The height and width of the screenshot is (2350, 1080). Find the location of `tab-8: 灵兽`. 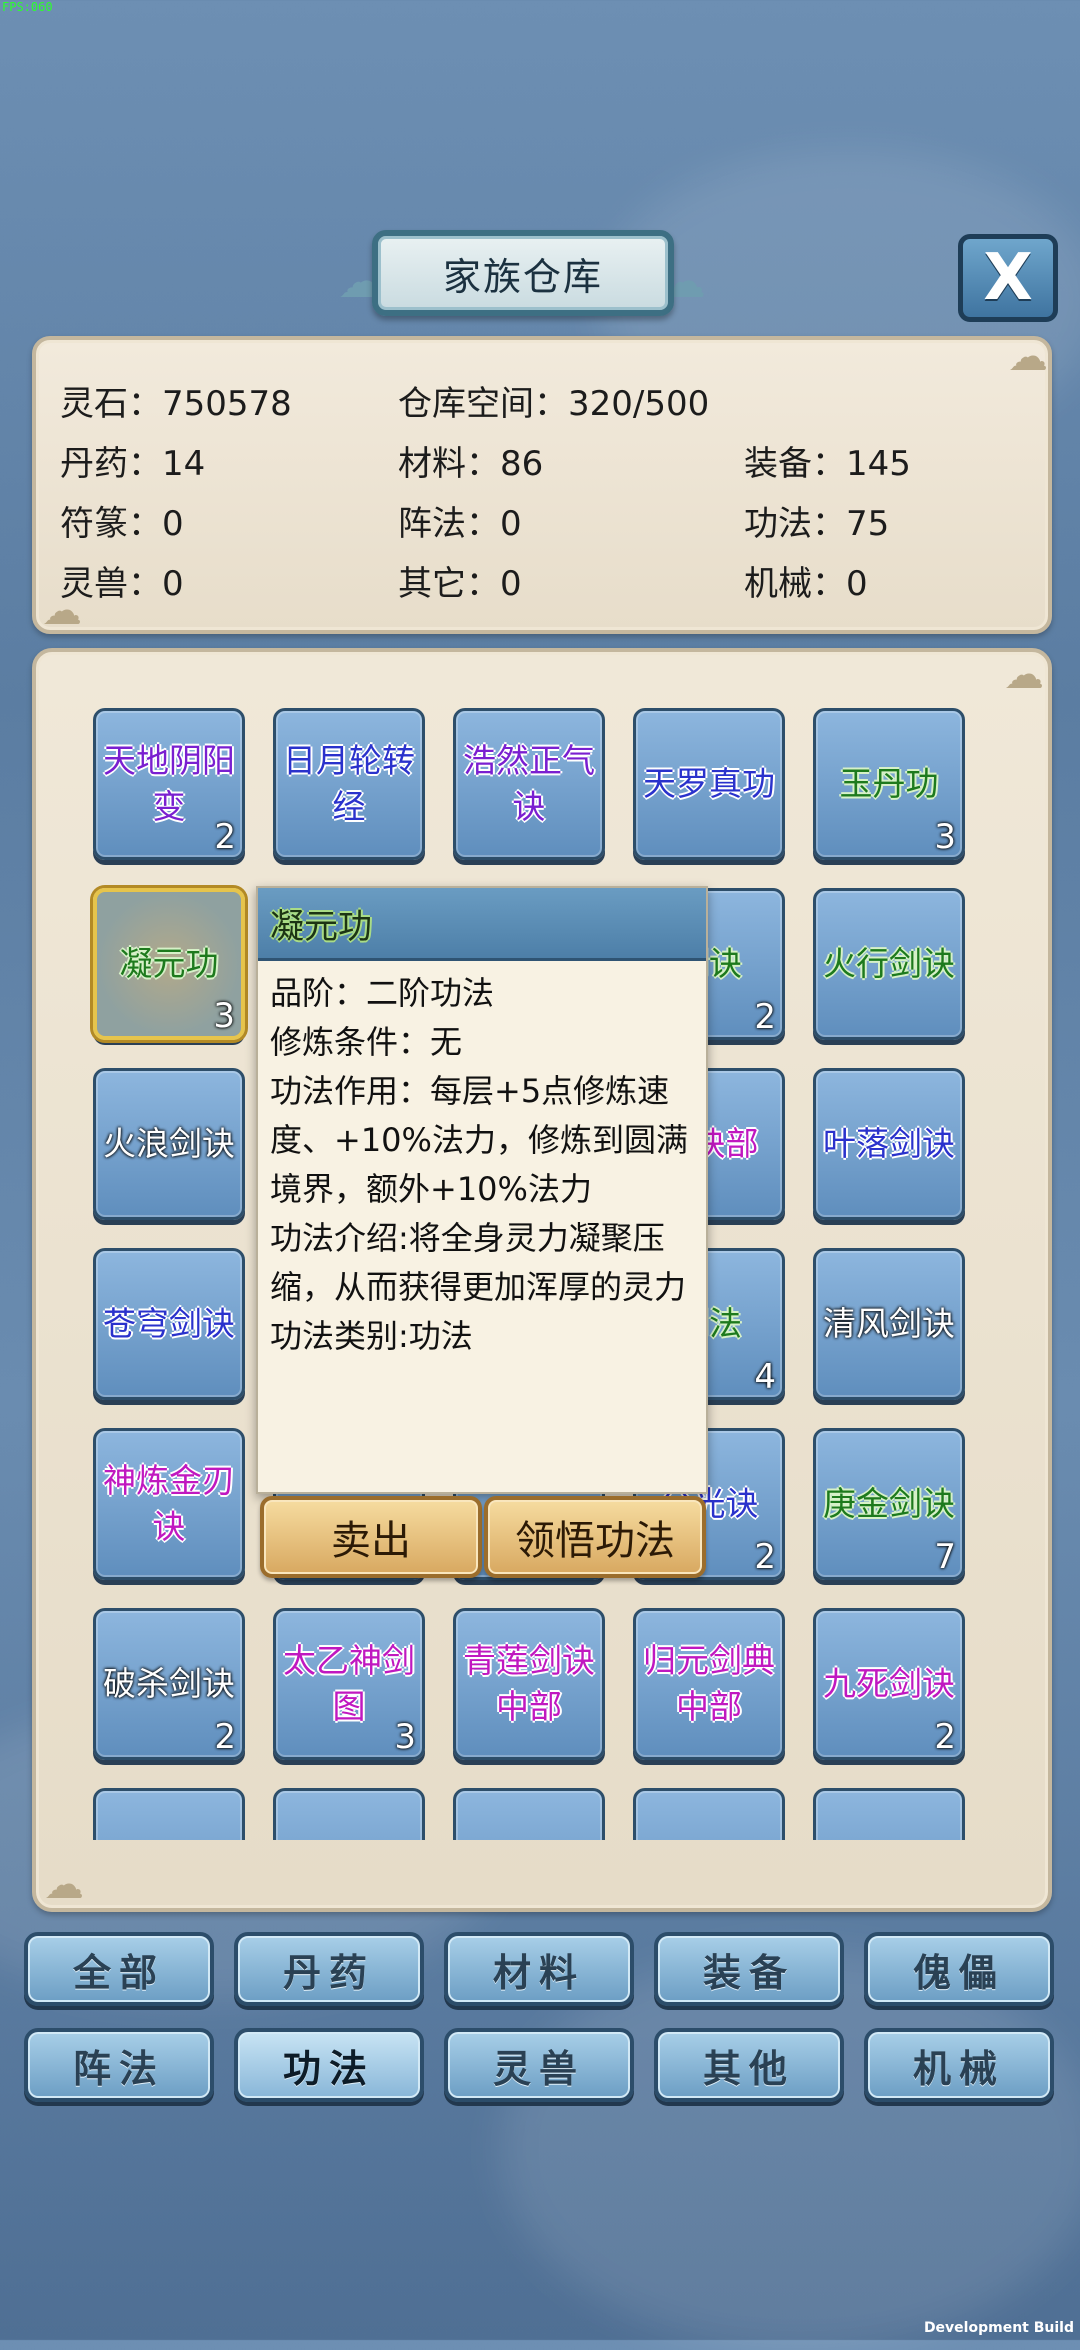

tab-8: 灵兽 is located at coordinates (539, 2065).